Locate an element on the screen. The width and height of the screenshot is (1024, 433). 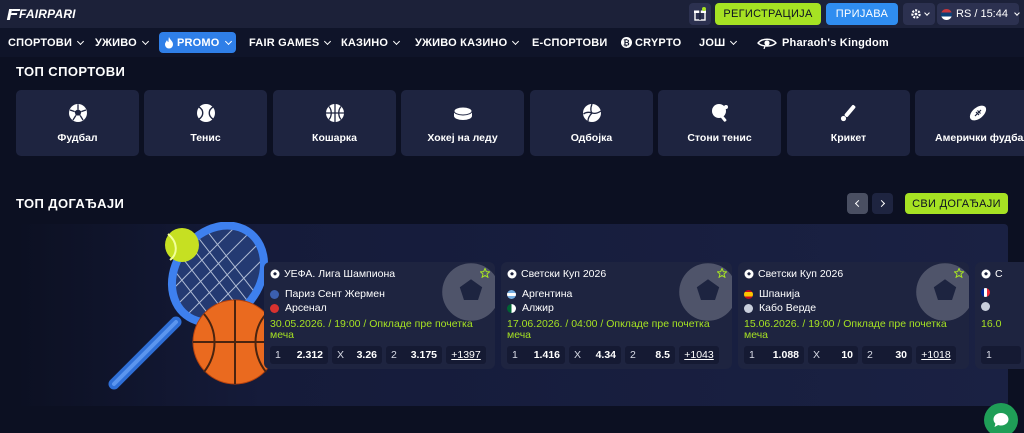
login-button: ПРИЈАВА is located at coordinates (862, 14).